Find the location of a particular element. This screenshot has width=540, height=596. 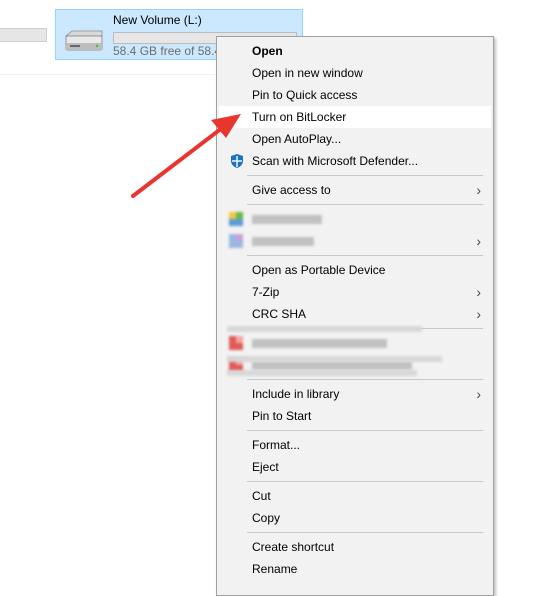

menu-item-pin-to-quick-access: Pin to Quick access is located at coordinates (355, 95).